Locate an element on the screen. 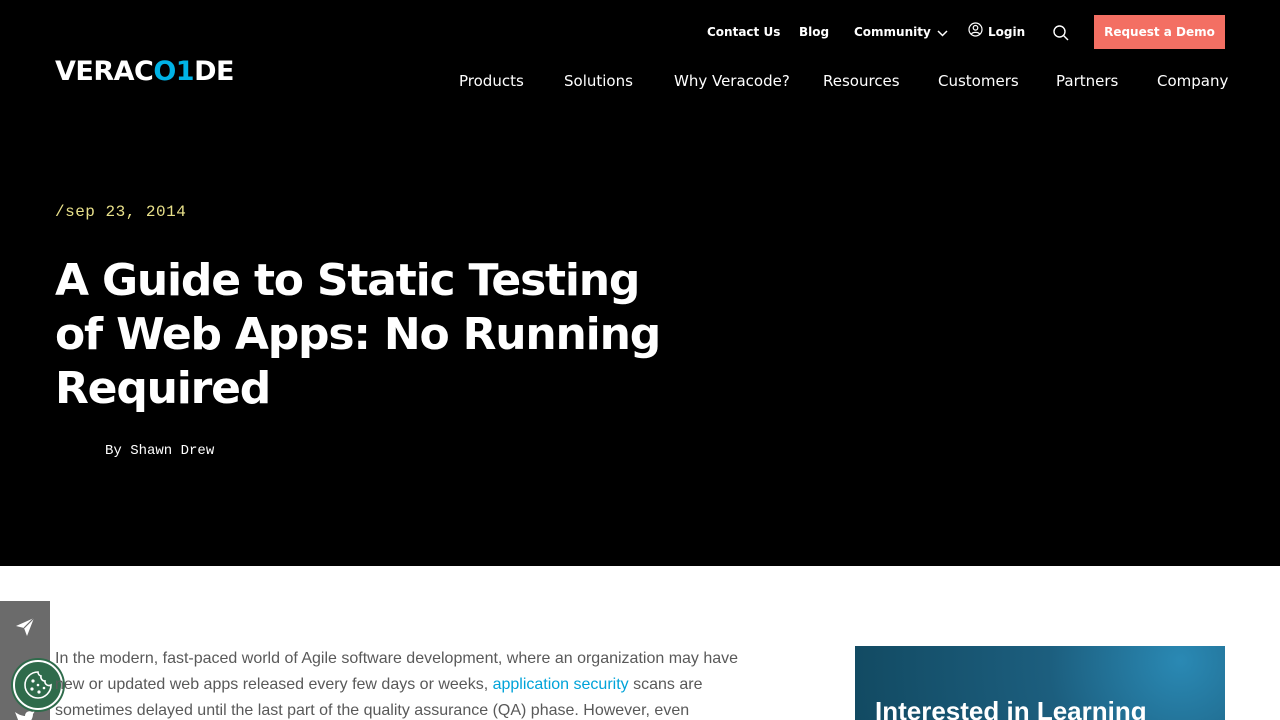  post-date: /sep 23, 2014 is located at coordinates (121, 212).